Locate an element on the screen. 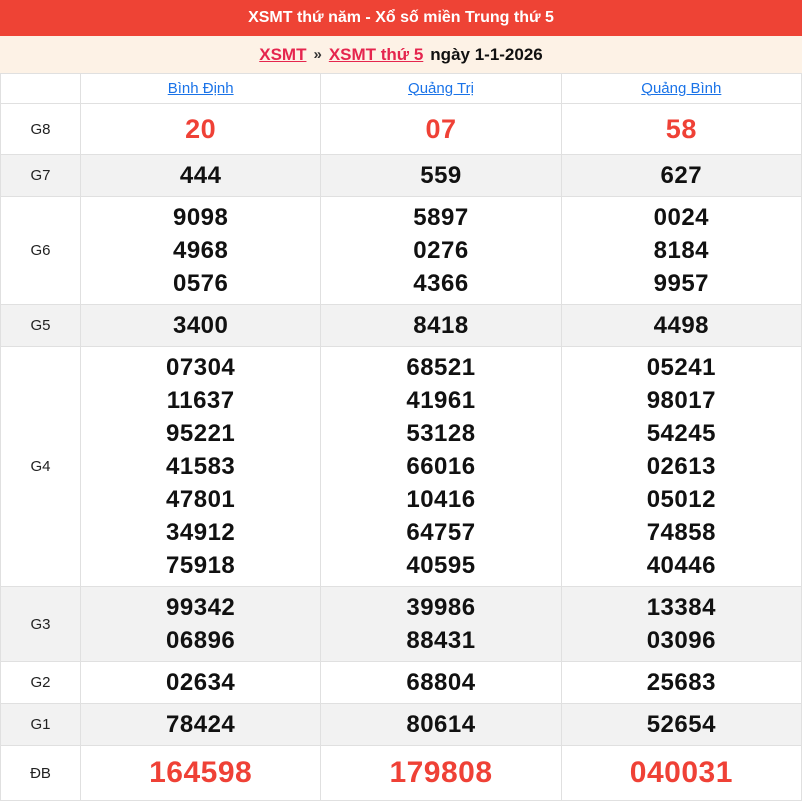 Image resolution: width=802 pixels, height=812 pixels. prize-label-g4: G4 is located at coordinates (40, 466).